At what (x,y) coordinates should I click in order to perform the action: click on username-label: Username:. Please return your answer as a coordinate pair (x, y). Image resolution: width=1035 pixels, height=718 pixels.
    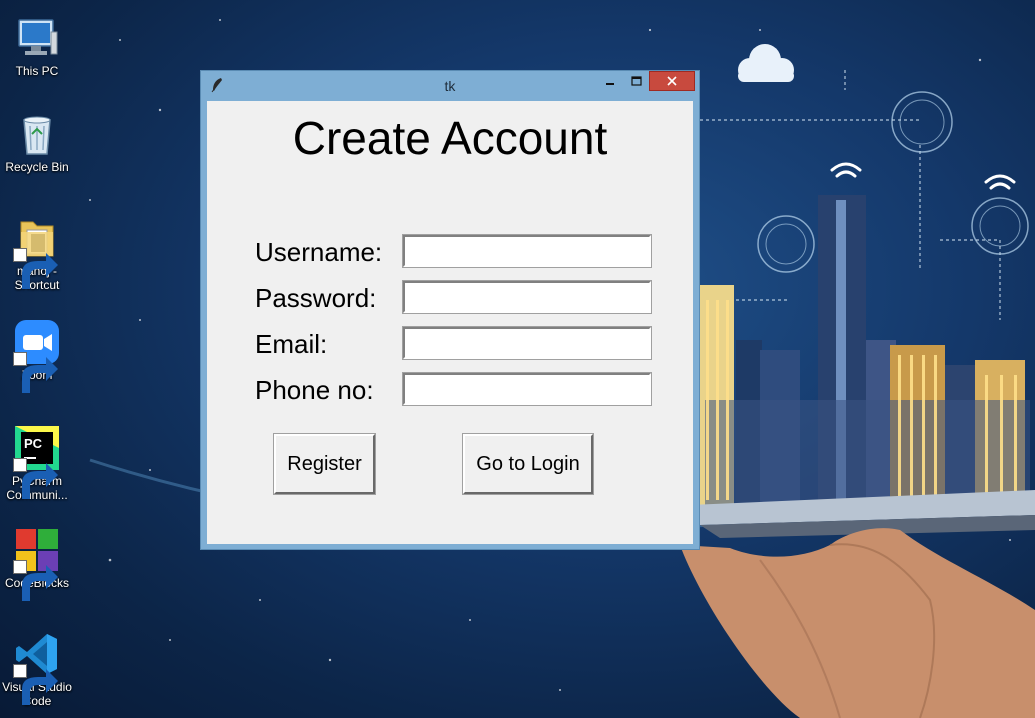
    Looking at the image, I should click on (319, 252).